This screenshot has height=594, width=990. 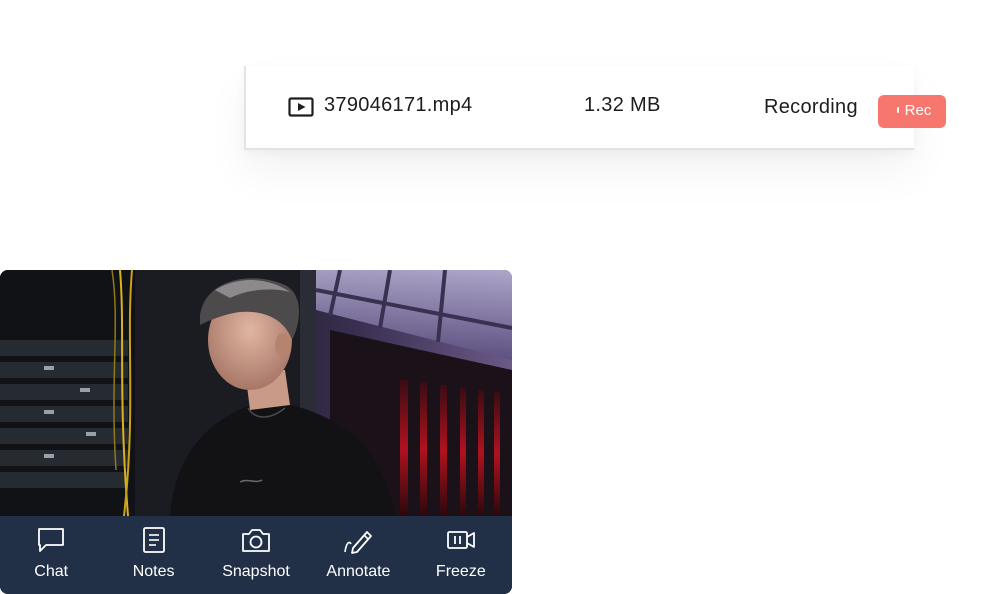 I want to click on notes-button: Notes, so click(x=153, y=555).